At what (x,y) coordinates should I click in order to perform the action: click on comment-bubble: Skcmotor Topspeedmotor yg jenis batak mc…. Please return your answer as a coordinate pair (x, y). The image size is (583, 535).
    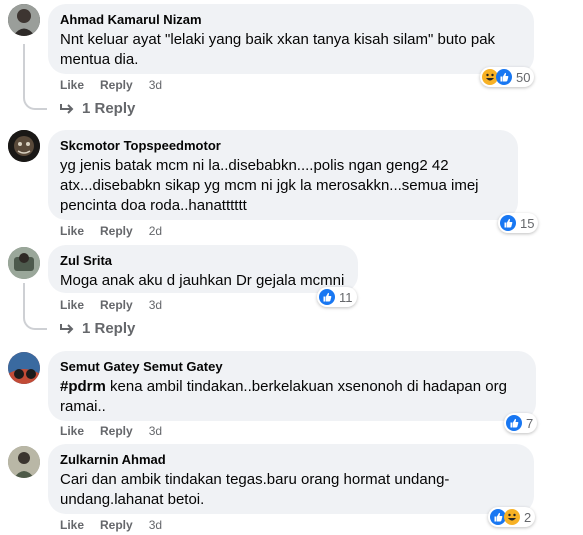
    Looking at the image, I should click on (283, 175).